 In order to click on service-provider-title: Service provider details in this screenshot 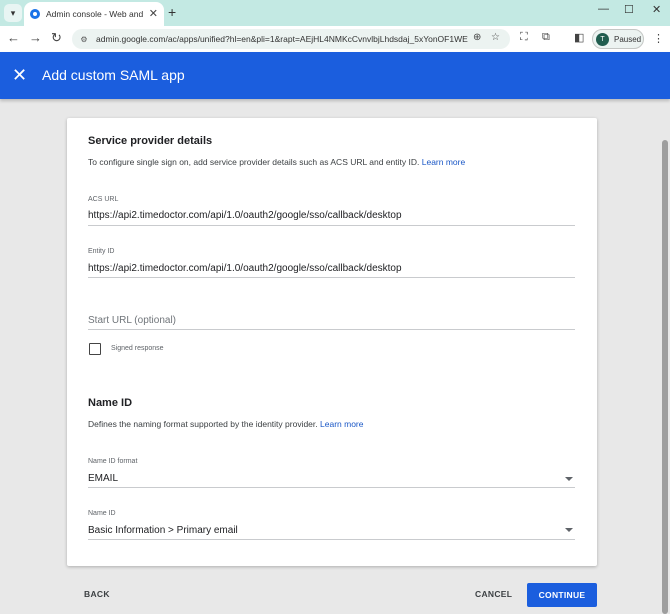, I will do `click(150, 141)`.